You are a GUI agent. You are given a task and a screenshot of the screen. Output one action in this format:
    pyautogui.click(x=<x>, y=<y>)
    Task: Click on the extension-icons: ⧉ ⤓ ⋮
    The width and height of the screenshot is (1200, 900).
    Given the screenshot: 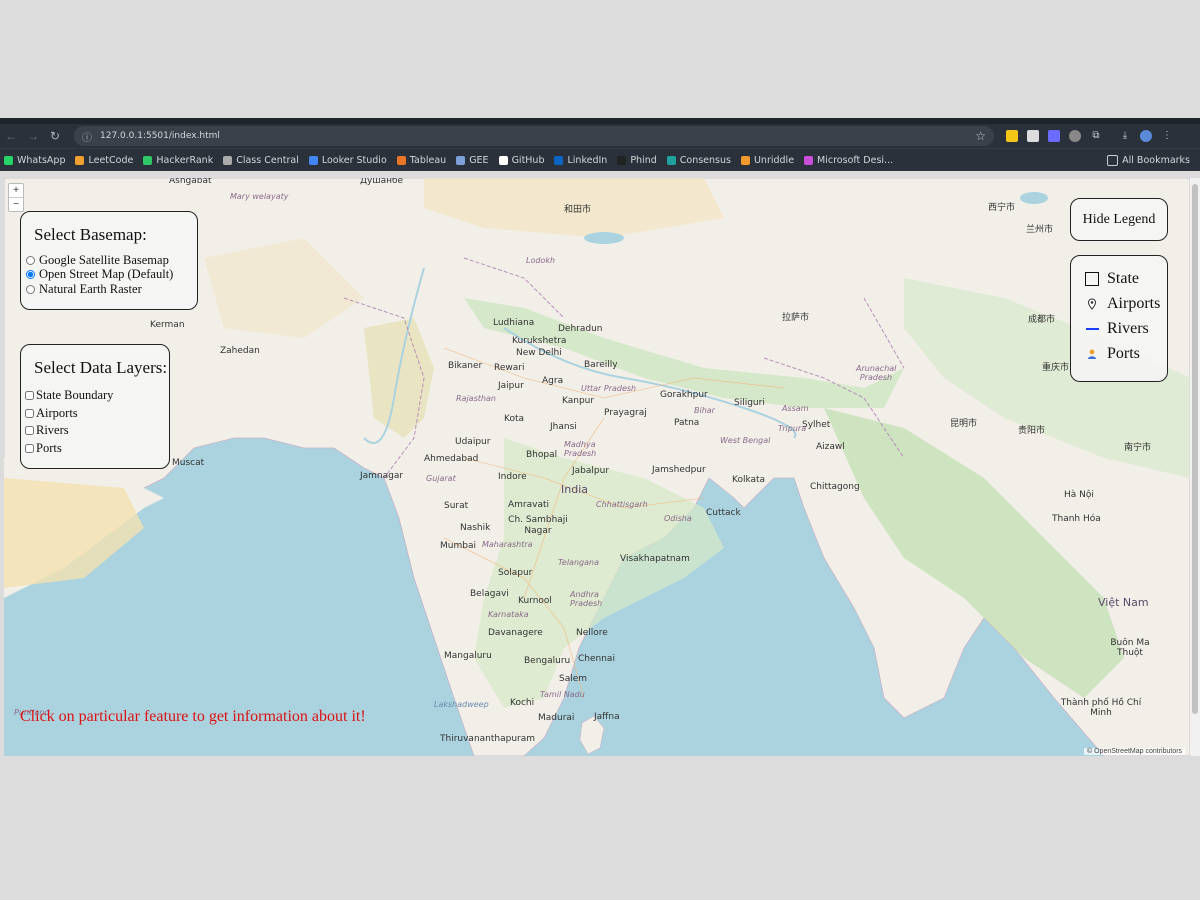 What is the action you would take?
    pyautogui.click(x=1089, y=136)
    